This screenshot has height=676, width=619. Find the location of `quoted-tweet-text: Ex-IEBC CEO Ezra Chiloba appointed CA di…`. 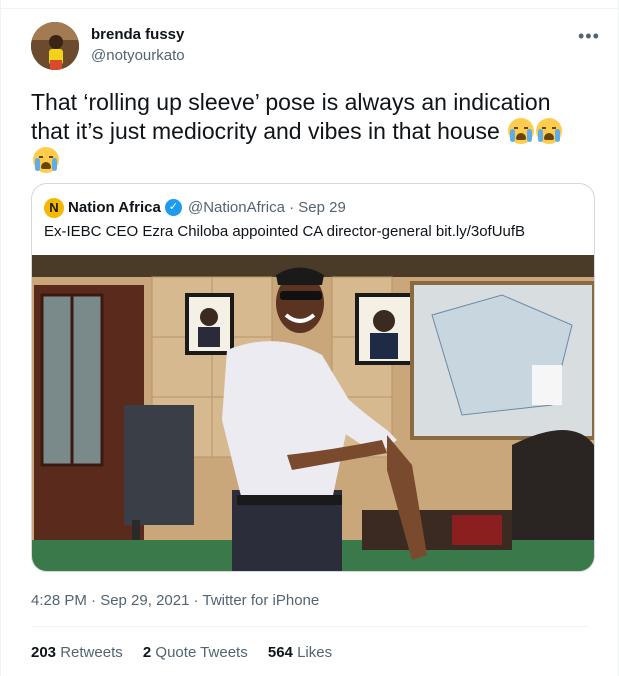

quoted-tweet-text: Ex-IEBC CEO Ezra Chiloba appointed CA di… is located at coordinates (285, 231).